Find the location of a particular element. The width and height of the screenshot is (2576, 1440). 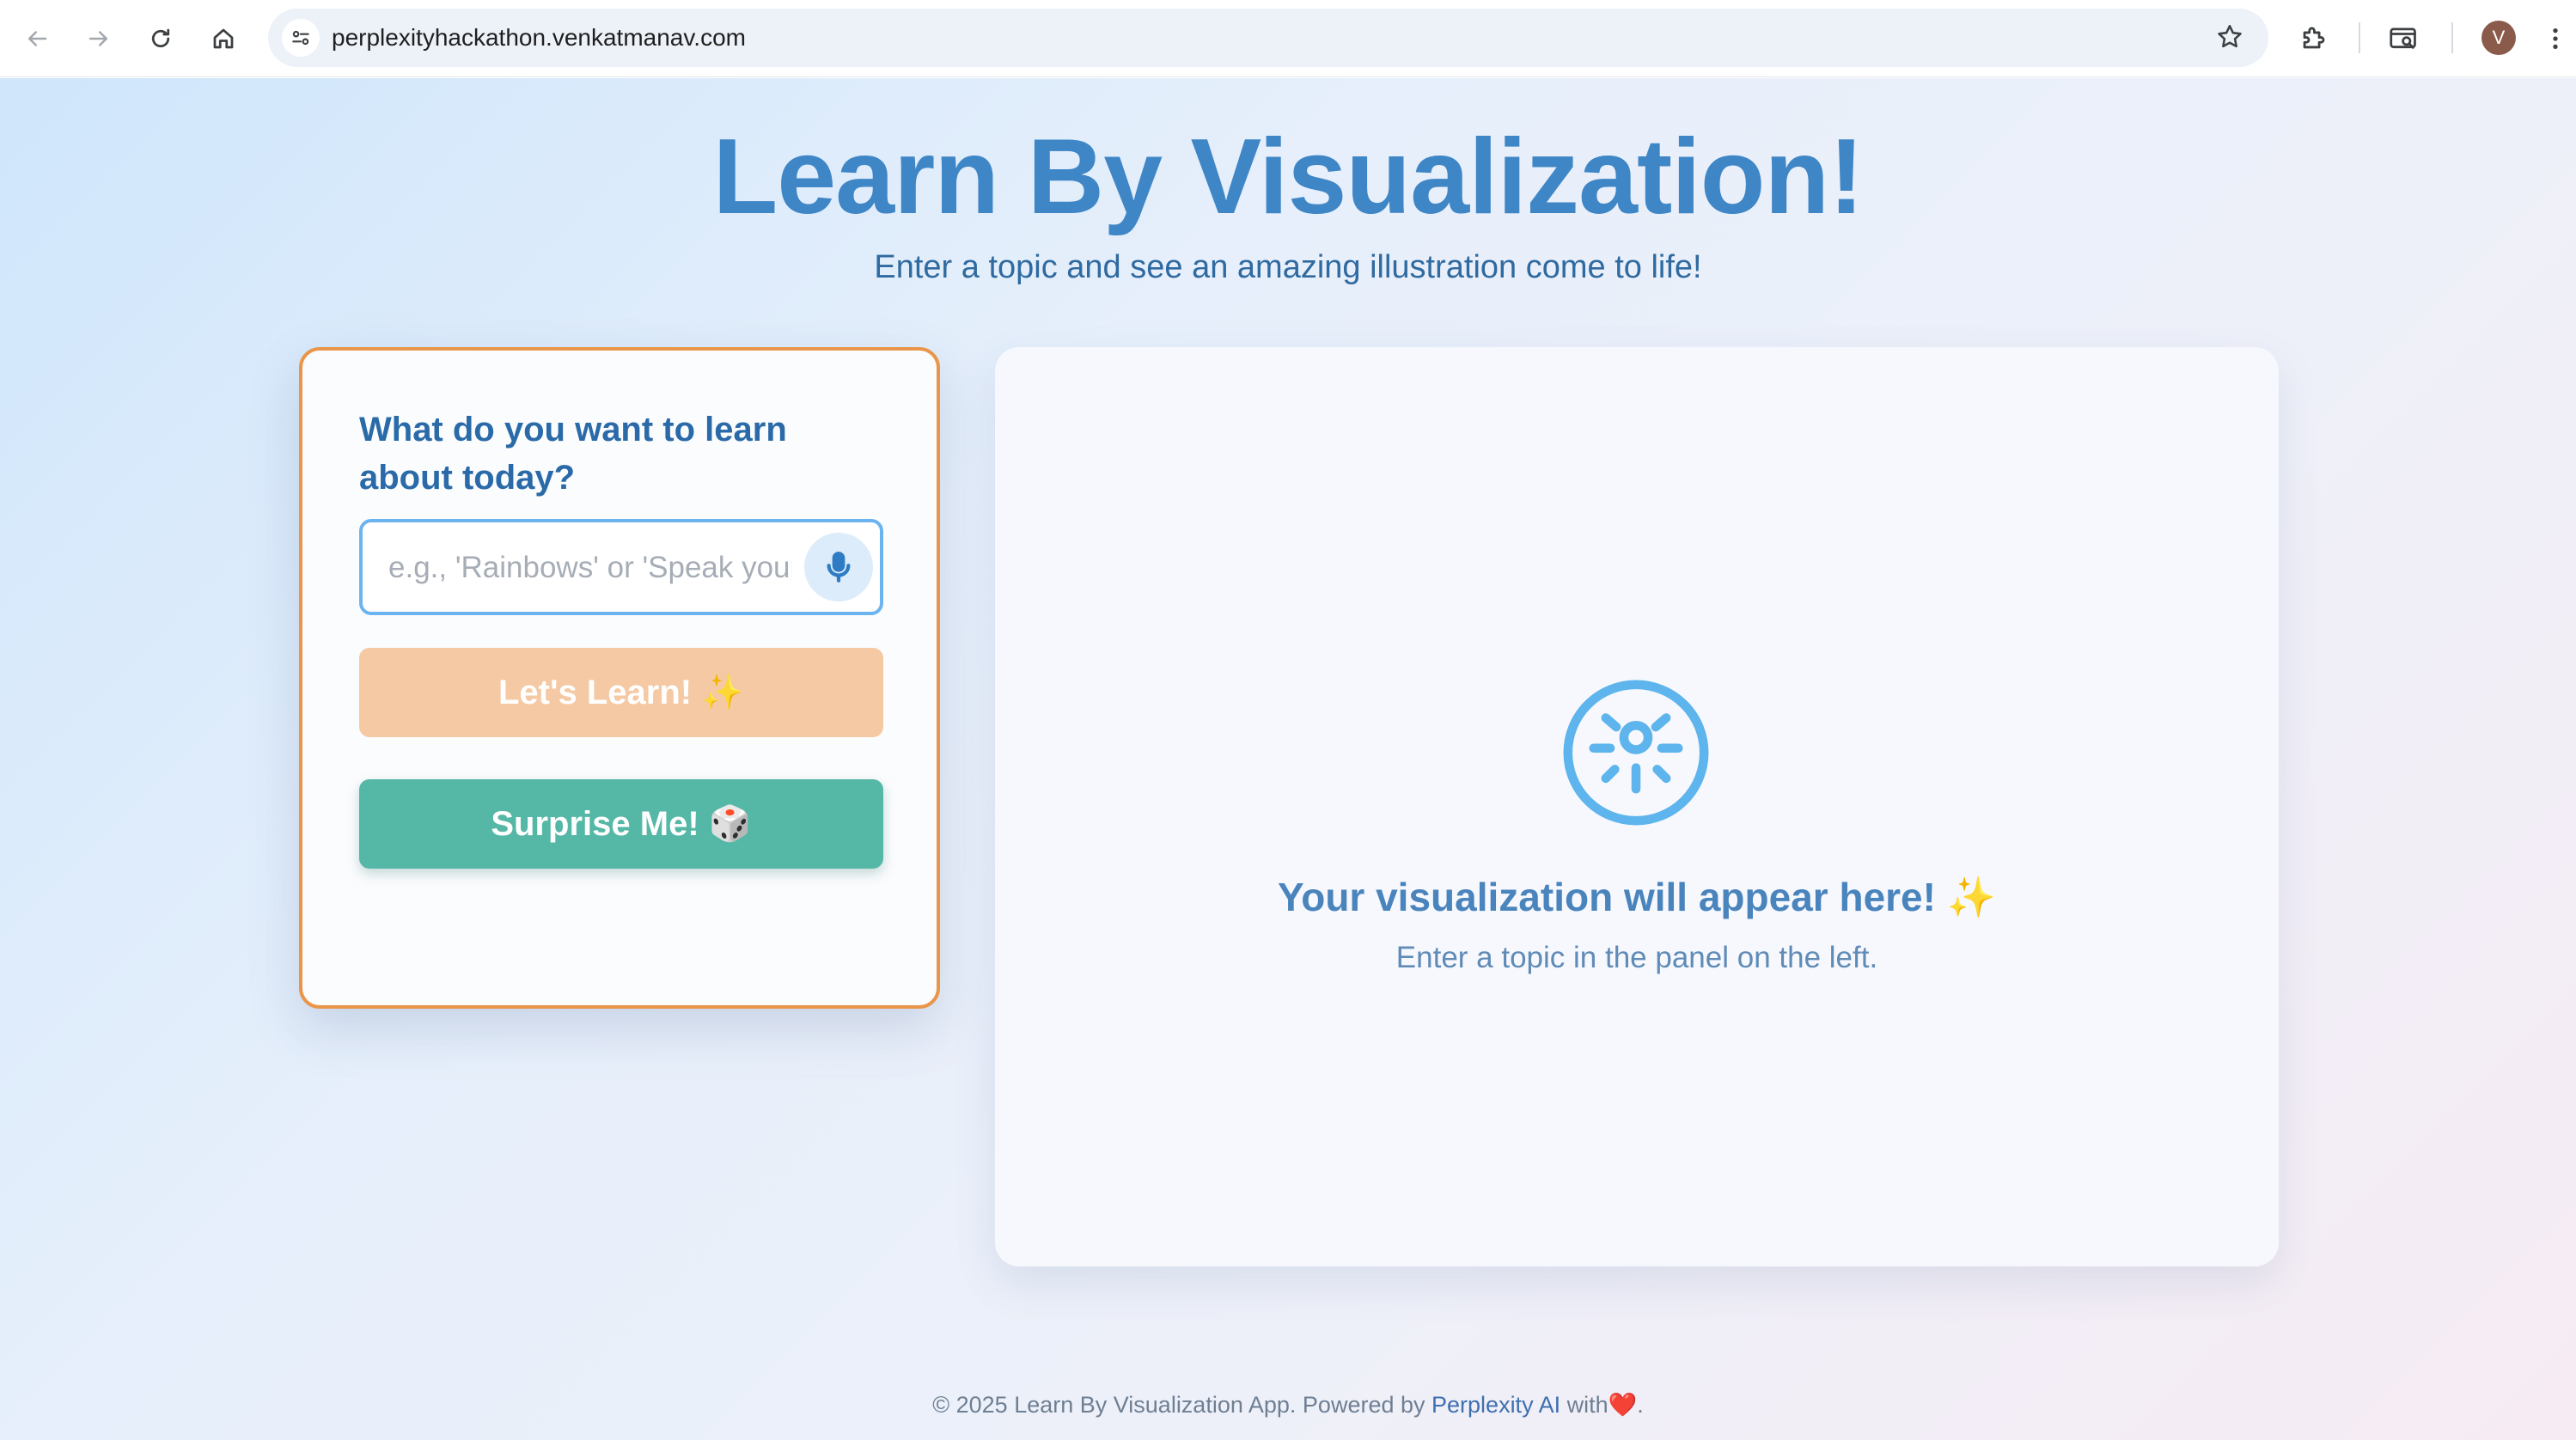

visualization-heading-text: Your visualization will appear here! is located at coordinates (1606, 897).